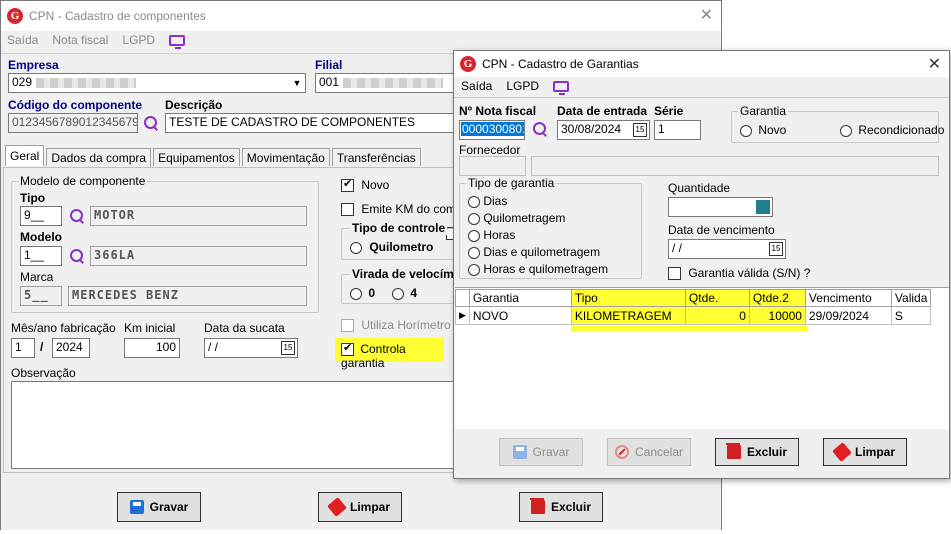  Describe the element at coordinates (22, 40) in the screenshot. I see `menu-saida: Saída` at that location.